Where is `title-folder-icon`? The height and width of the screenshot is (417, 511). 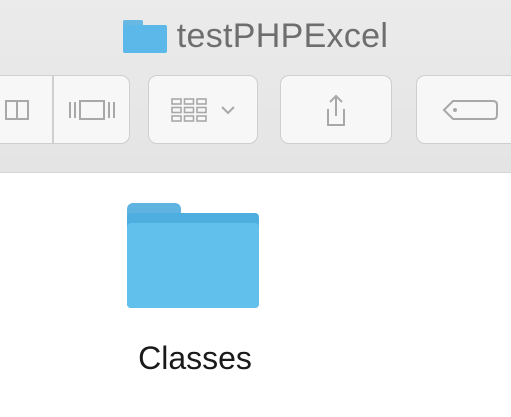
title-folder-icon is located at coordinates (144, 36).